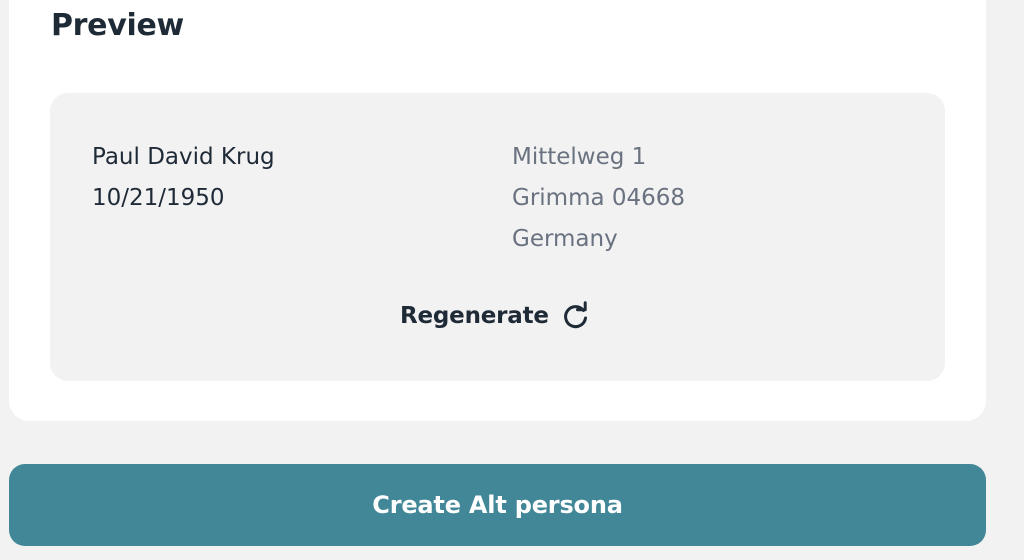  What do you see at coordinates (183, 178) in the screenshot?
I see `person-details: Paul David Krug 10/21/1950` at bounding box center [183, 178].